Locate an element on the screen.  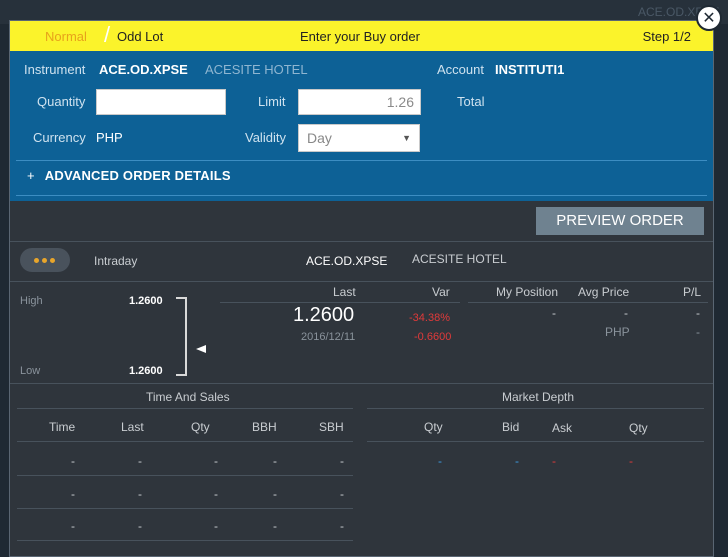
pl-value-secondary: - is located at coordinates (698, 332).